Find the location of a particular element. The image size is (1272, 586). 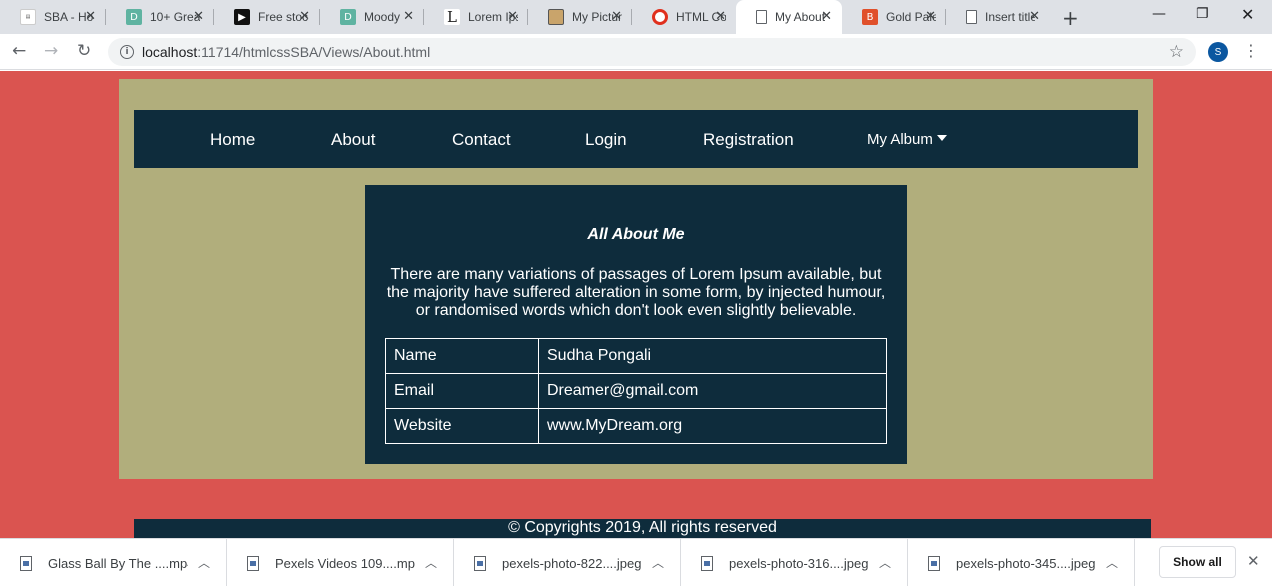

play-icon: ▶ is located at coordinates (242, 17).